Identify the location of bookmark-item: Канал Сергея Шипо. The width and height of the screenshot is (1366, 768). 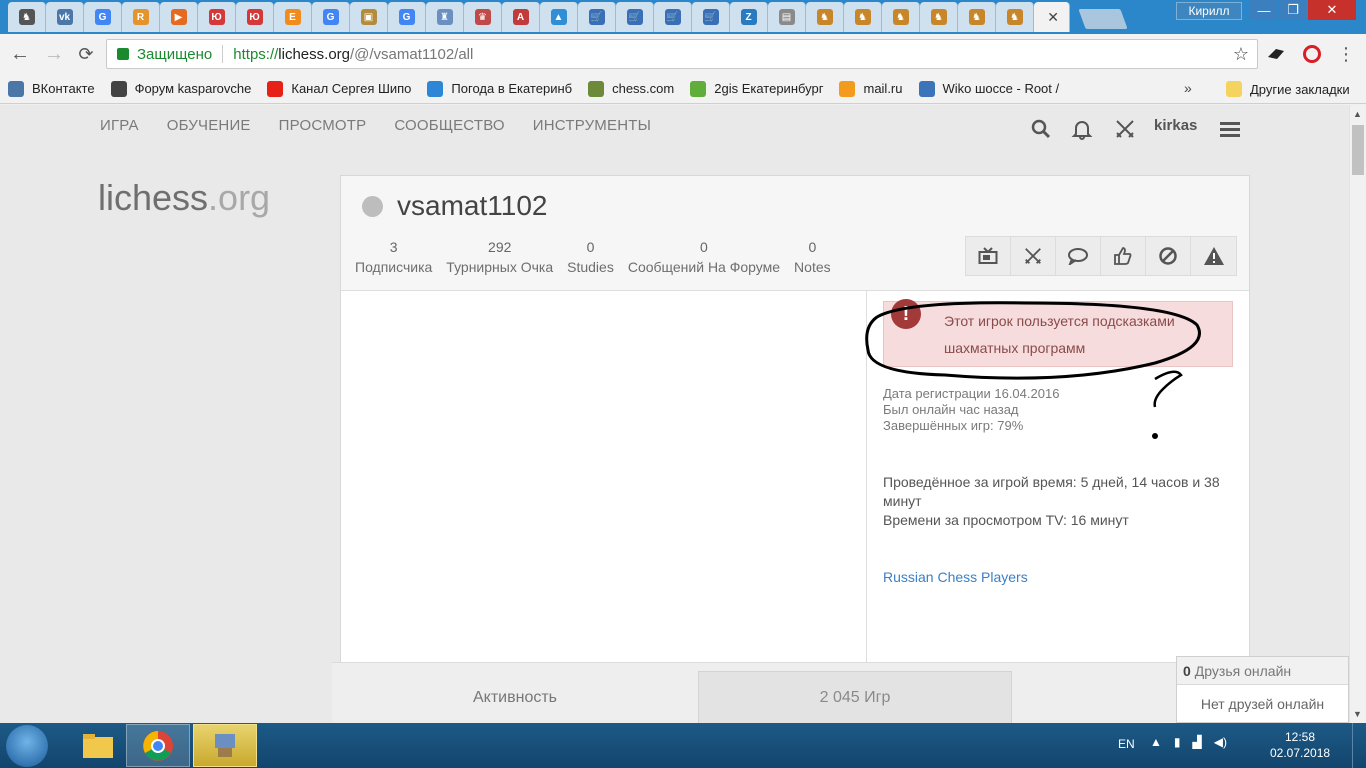
(339, 89).